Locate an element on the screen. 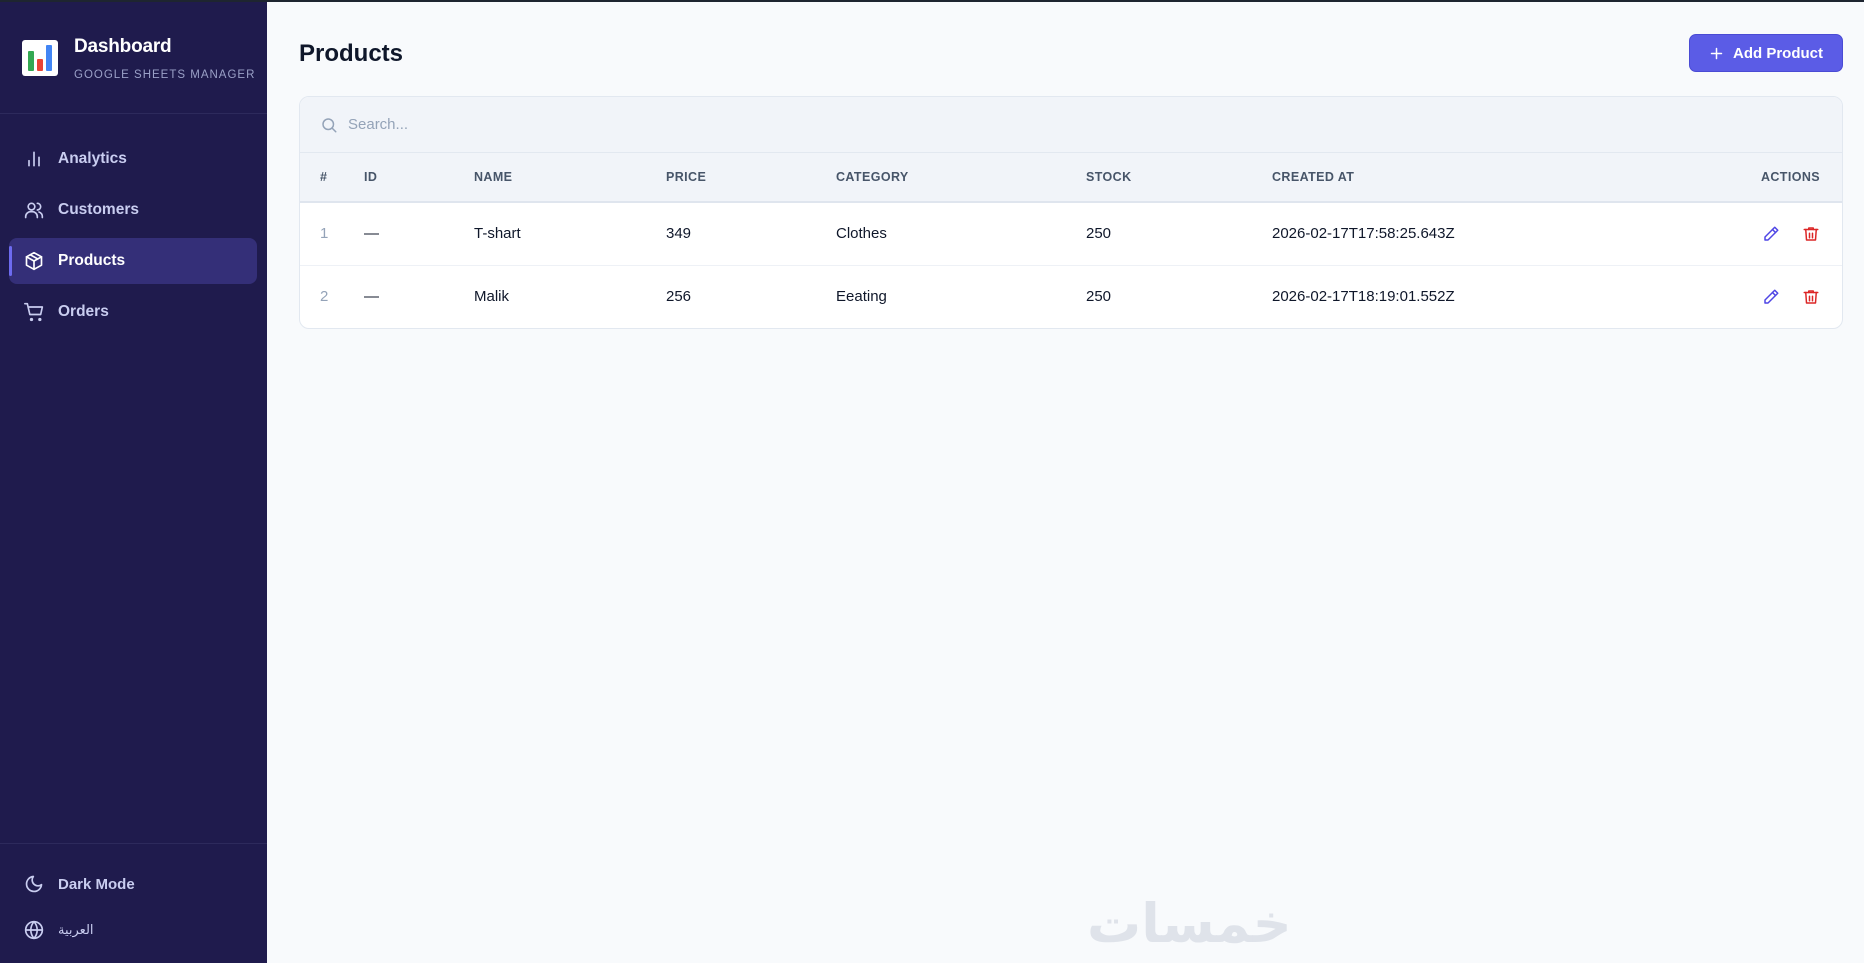  language-label: العربية is located at coordinates (76, 930).